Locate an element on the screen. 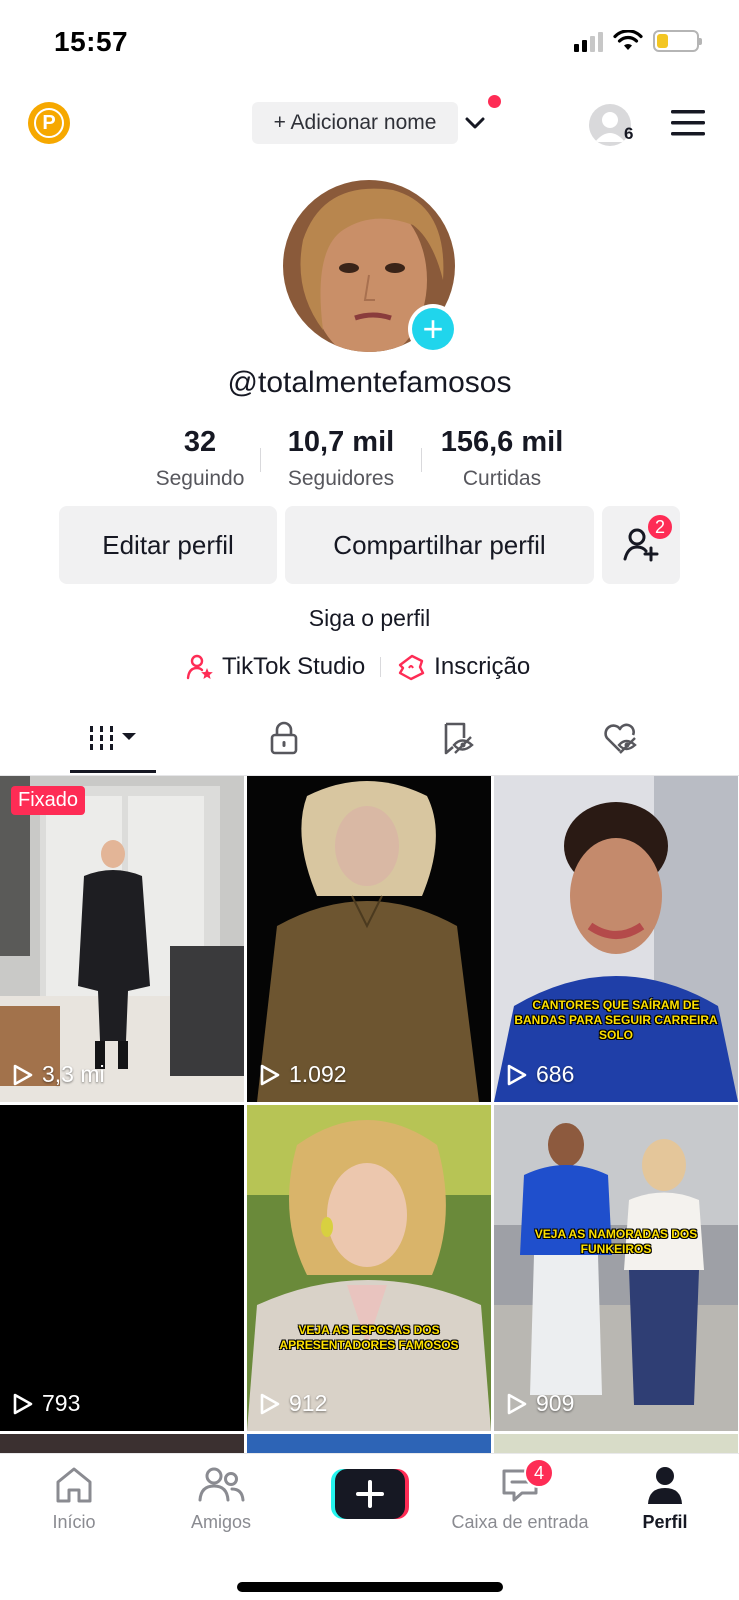 The height and width of the screenshot is (1600, 739). nav-inbox: Caixa de entrada is located at coordinates (520, 1498).